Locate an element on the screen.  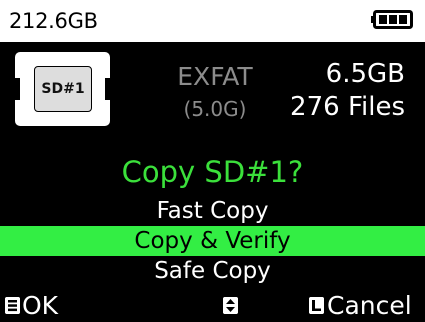
sd-card-icon: SD#1 is located at coordinates (62, 89).